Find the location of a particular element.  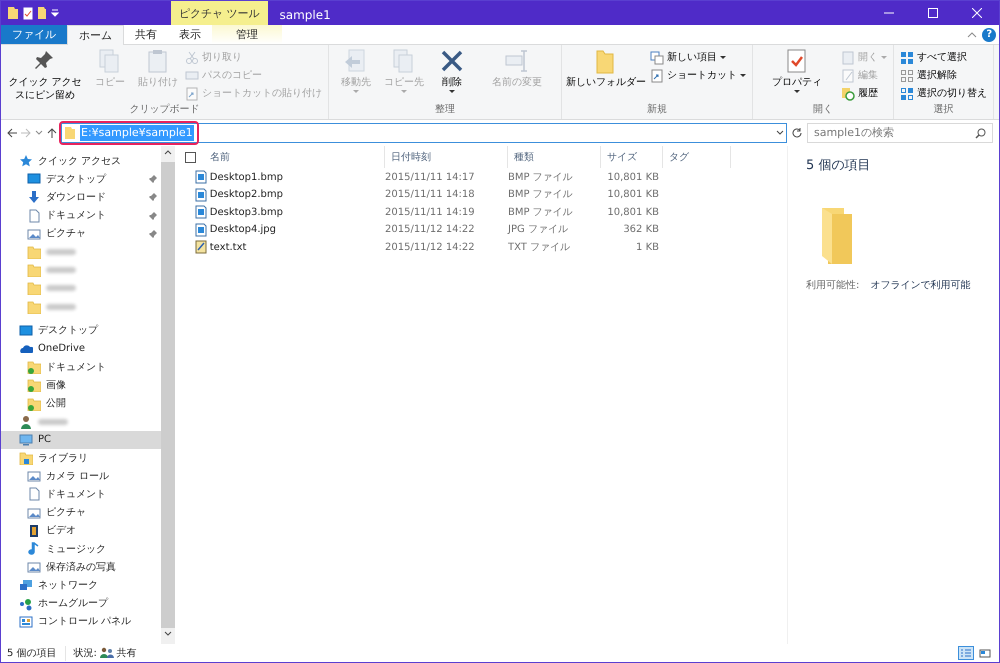

window-title: sample1 is located at coordinates (305, 15).